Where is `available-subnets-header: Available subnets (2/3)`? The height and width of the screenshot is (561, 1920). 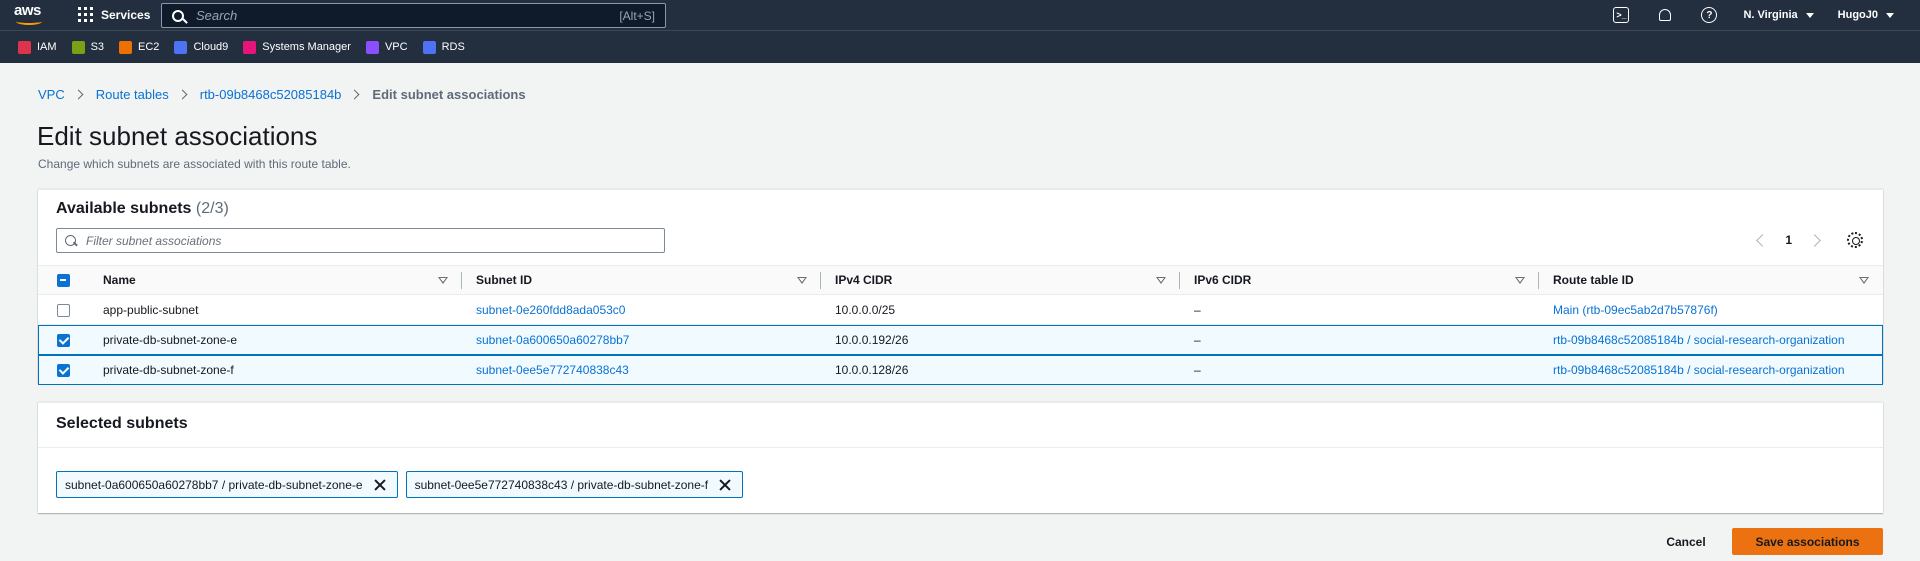
available-subnets-header: Available subnets (2/3) is located at coordinates (142, 209).